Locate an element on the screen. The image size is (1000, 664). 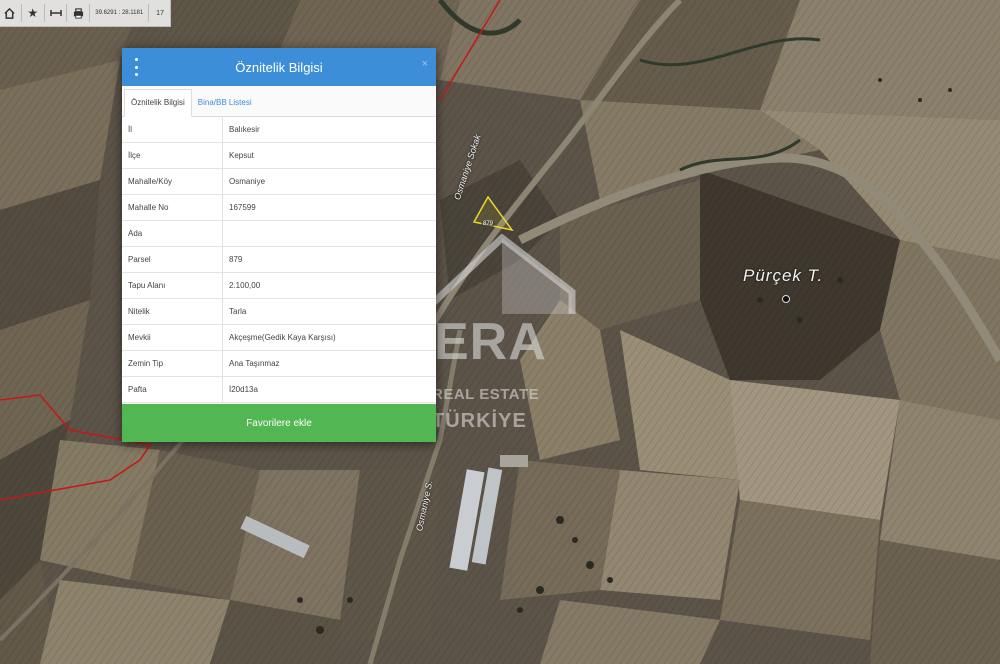
table-row: İlçe Kepsut is located at coordinates (279, 155).